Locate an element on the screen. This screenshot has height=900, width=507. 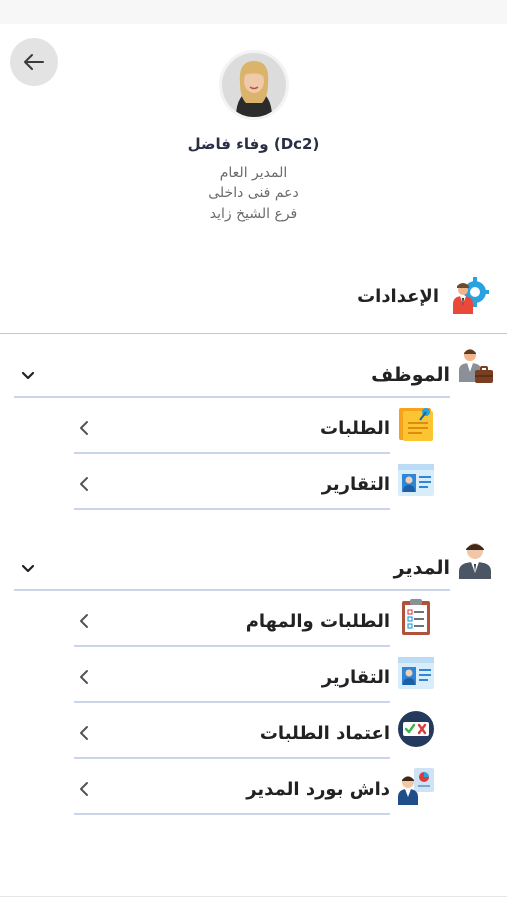
menu-item-manager-dashboard: داش بورد المدير is located at coordinates (232, 789).